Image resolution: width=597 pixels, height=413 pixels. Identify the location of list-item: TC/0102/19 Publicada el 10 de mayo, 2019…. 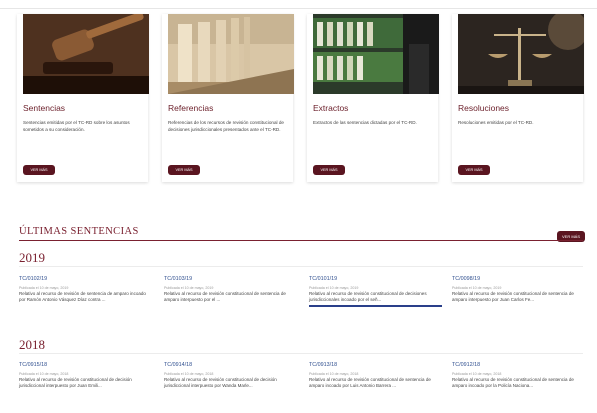
(85, 289).